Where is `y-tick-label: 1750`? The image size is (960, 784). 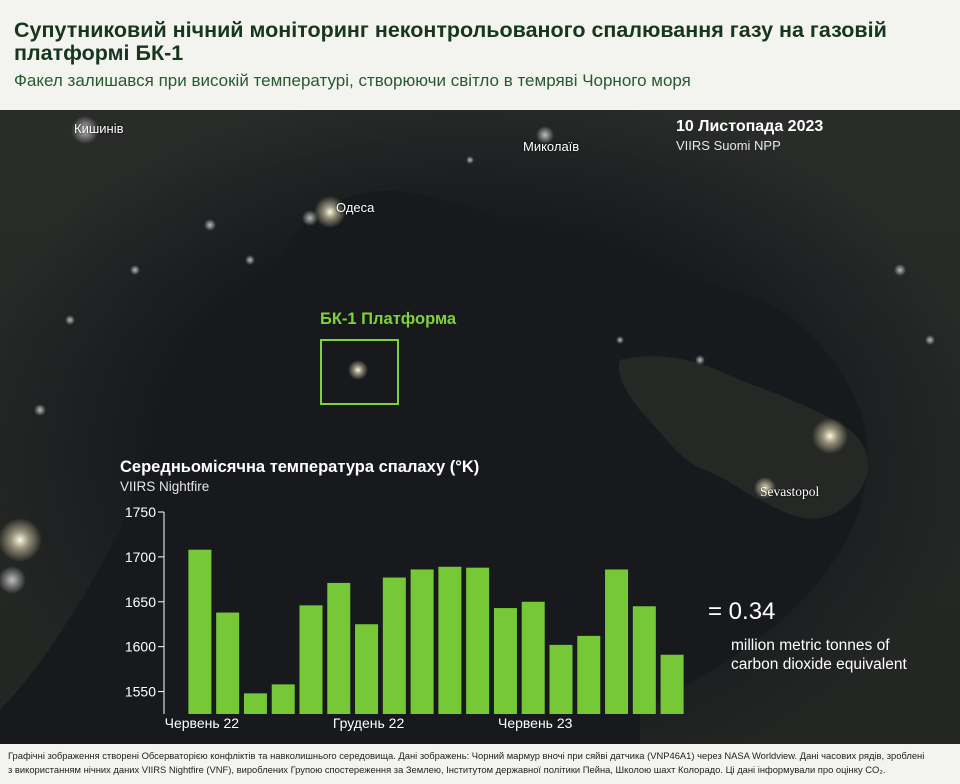 y-tick-label: 1750 is located at coordinates (140, 512).